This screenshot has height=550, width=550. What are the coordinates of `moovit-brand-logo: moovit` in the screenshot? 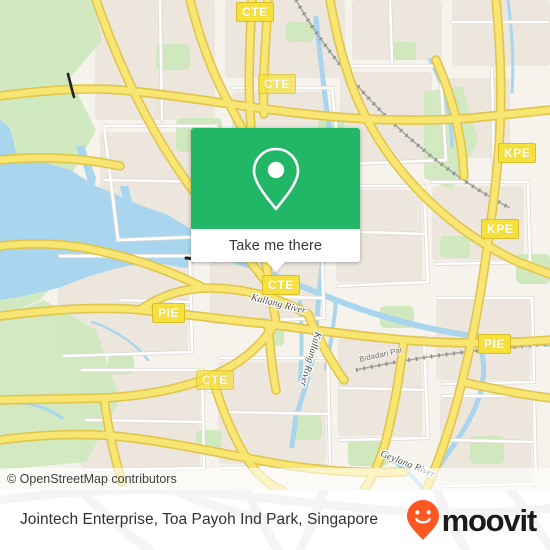 It's located at (472, 520).